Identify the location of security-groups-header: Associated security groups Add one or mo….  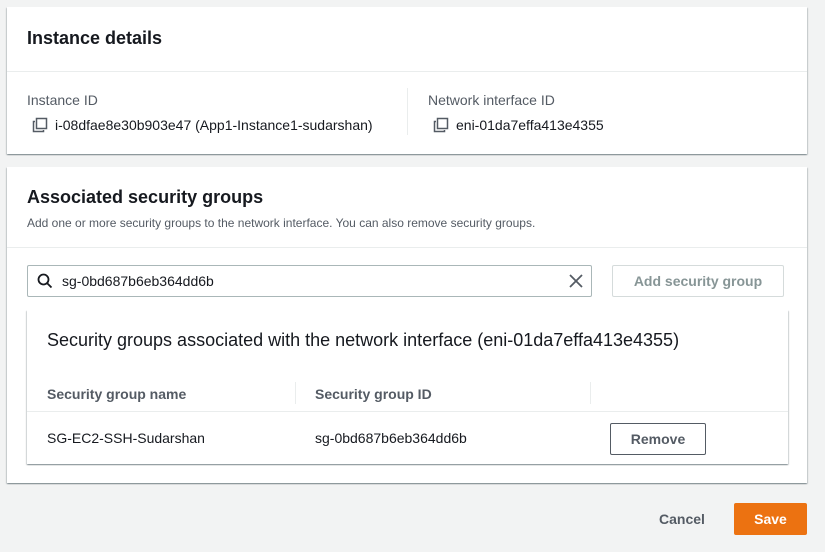
(407, 207).